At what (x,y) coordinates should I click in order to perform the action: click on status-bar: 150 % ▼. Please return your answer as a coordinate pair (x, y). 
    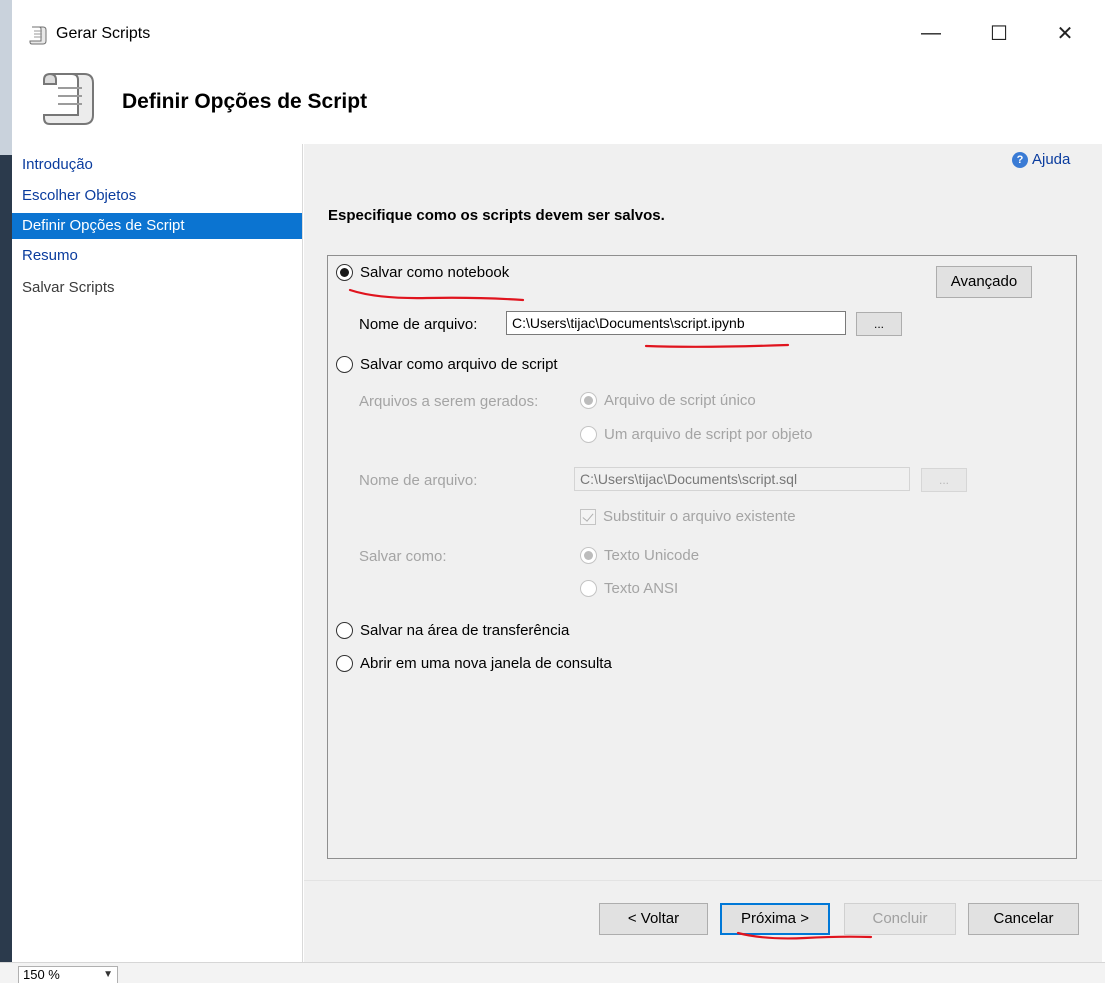
    Looking at the image, I should click on (552, 972).